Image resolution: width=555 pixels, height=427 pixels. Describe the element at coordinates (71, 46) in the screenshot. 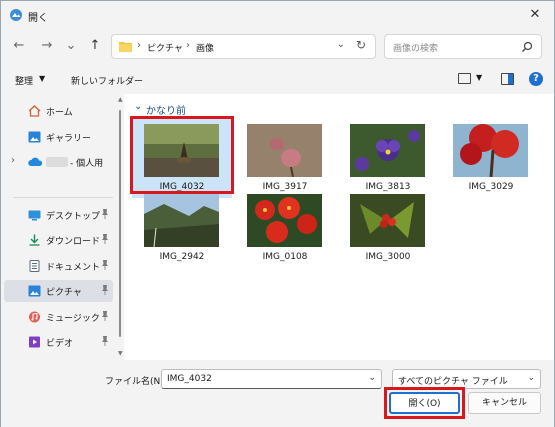

I see `recent-locations-button: ⌄` at that location.